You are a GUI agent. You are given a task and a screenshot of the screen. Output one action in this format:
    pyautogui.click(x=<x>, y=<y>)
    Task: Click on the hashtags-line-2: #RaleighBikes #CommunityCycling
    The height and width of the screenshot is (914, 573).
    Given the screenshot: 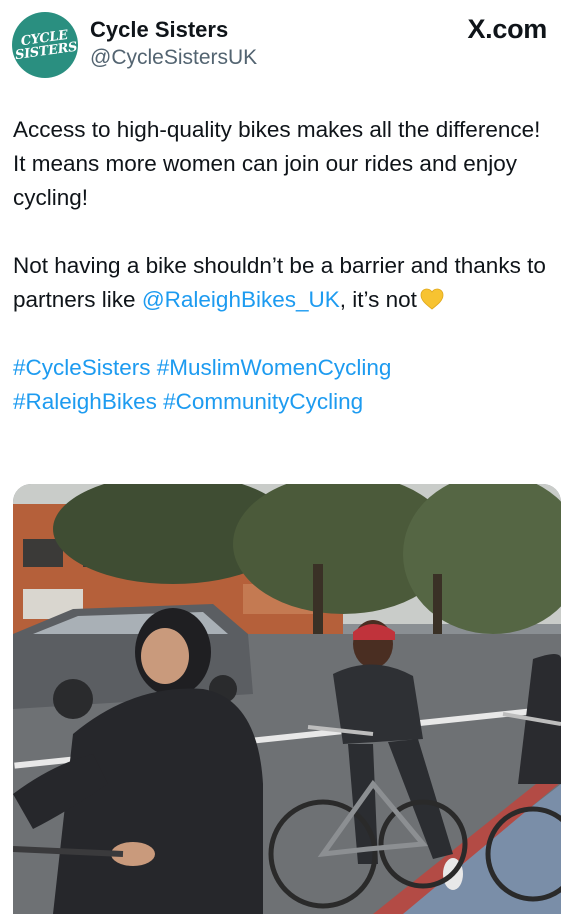 What is the action you would take?
    pyautogui.click(x=188, y=401)
    